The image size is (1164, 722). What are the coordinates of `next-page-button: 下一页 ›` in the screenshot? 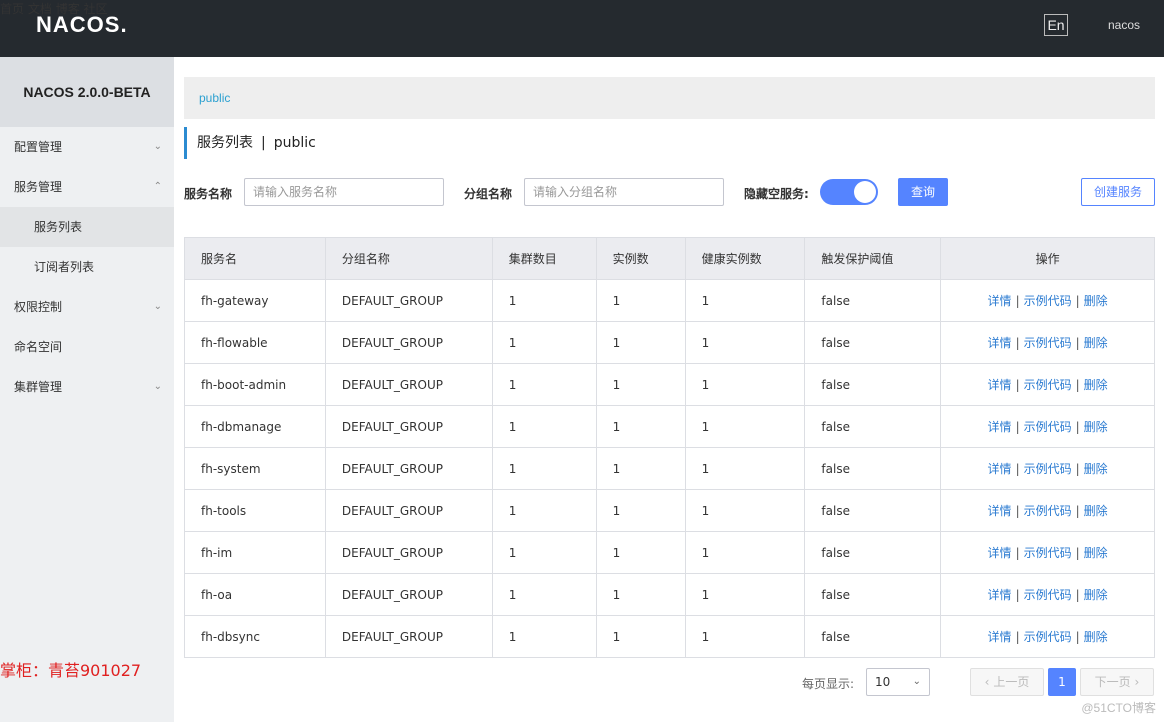 It's located at (1117, 682).